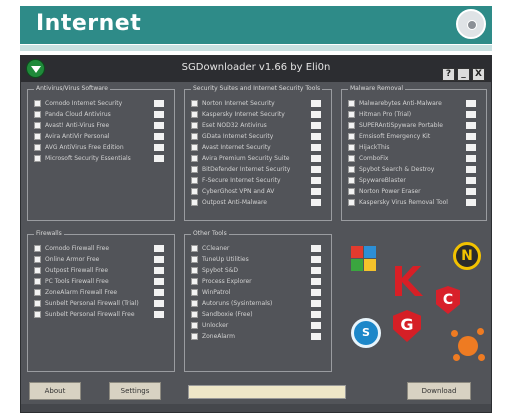 The image size is (505, 418). I want to click on checklist-item: Autoruns (Sysinternals), so click(258, 304).